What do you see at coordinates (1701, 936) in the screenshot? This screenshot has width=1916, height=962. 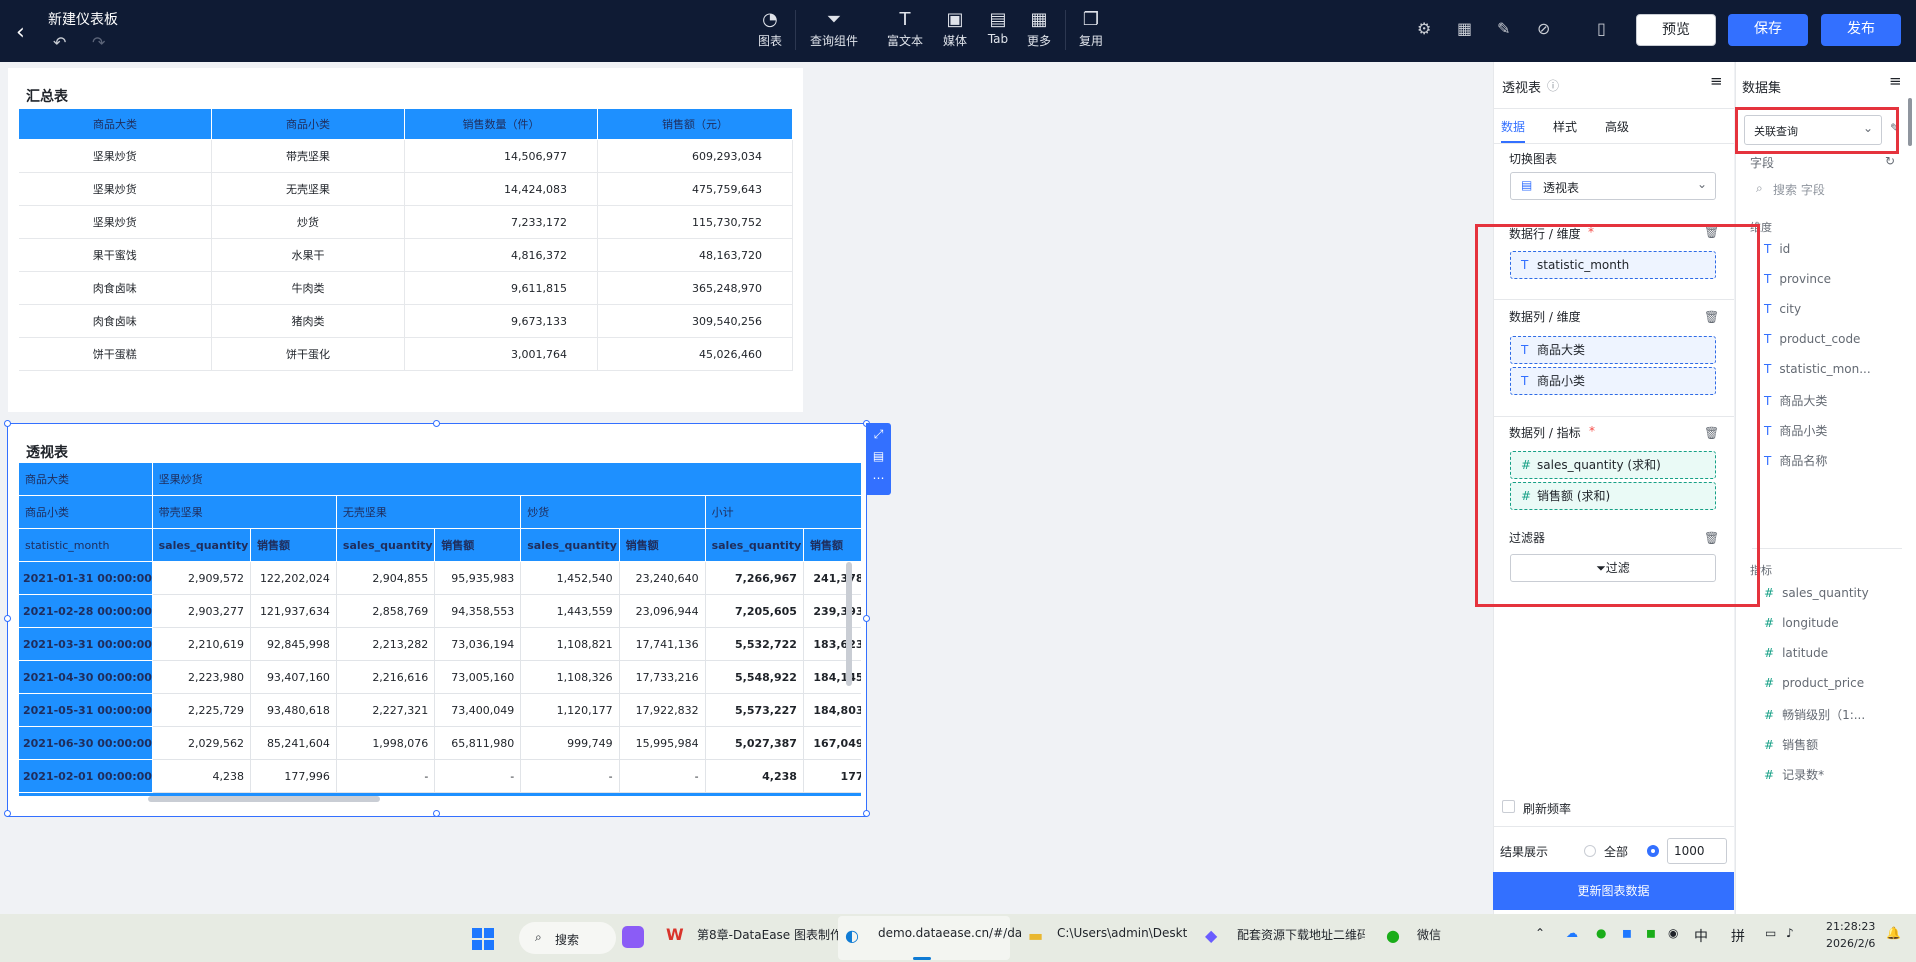 I see `ime-indicator: 中` at bounding box center [1701, 936].